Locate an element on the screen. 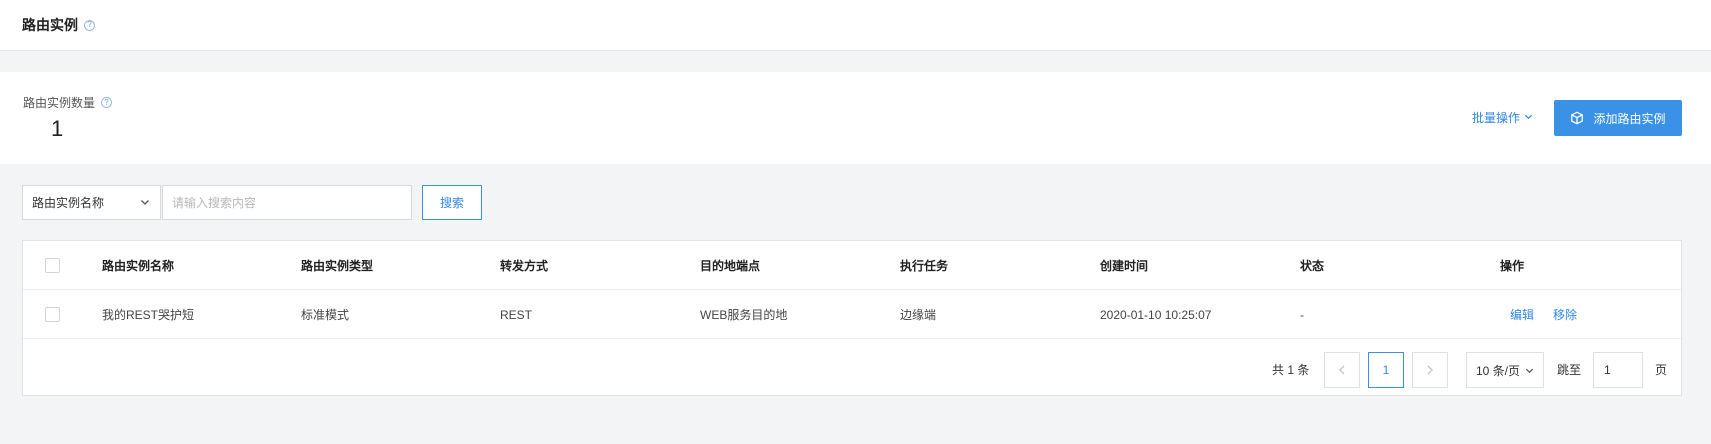 Image resolution: width=1711 pixels, height=444 pixels. batch-operation-label: 批量操作 is located at coordinates (1496, 118).